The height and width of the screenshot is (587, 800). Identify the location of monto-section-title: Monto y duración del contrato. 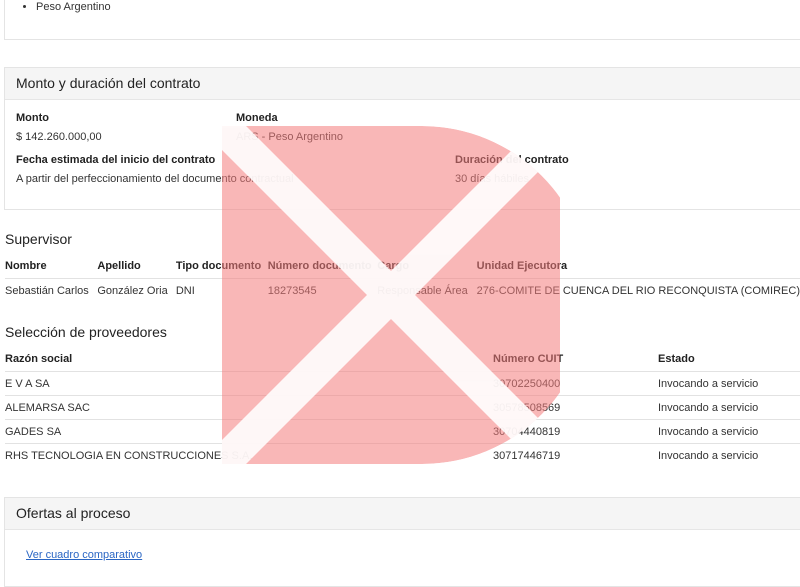
(402, 84).